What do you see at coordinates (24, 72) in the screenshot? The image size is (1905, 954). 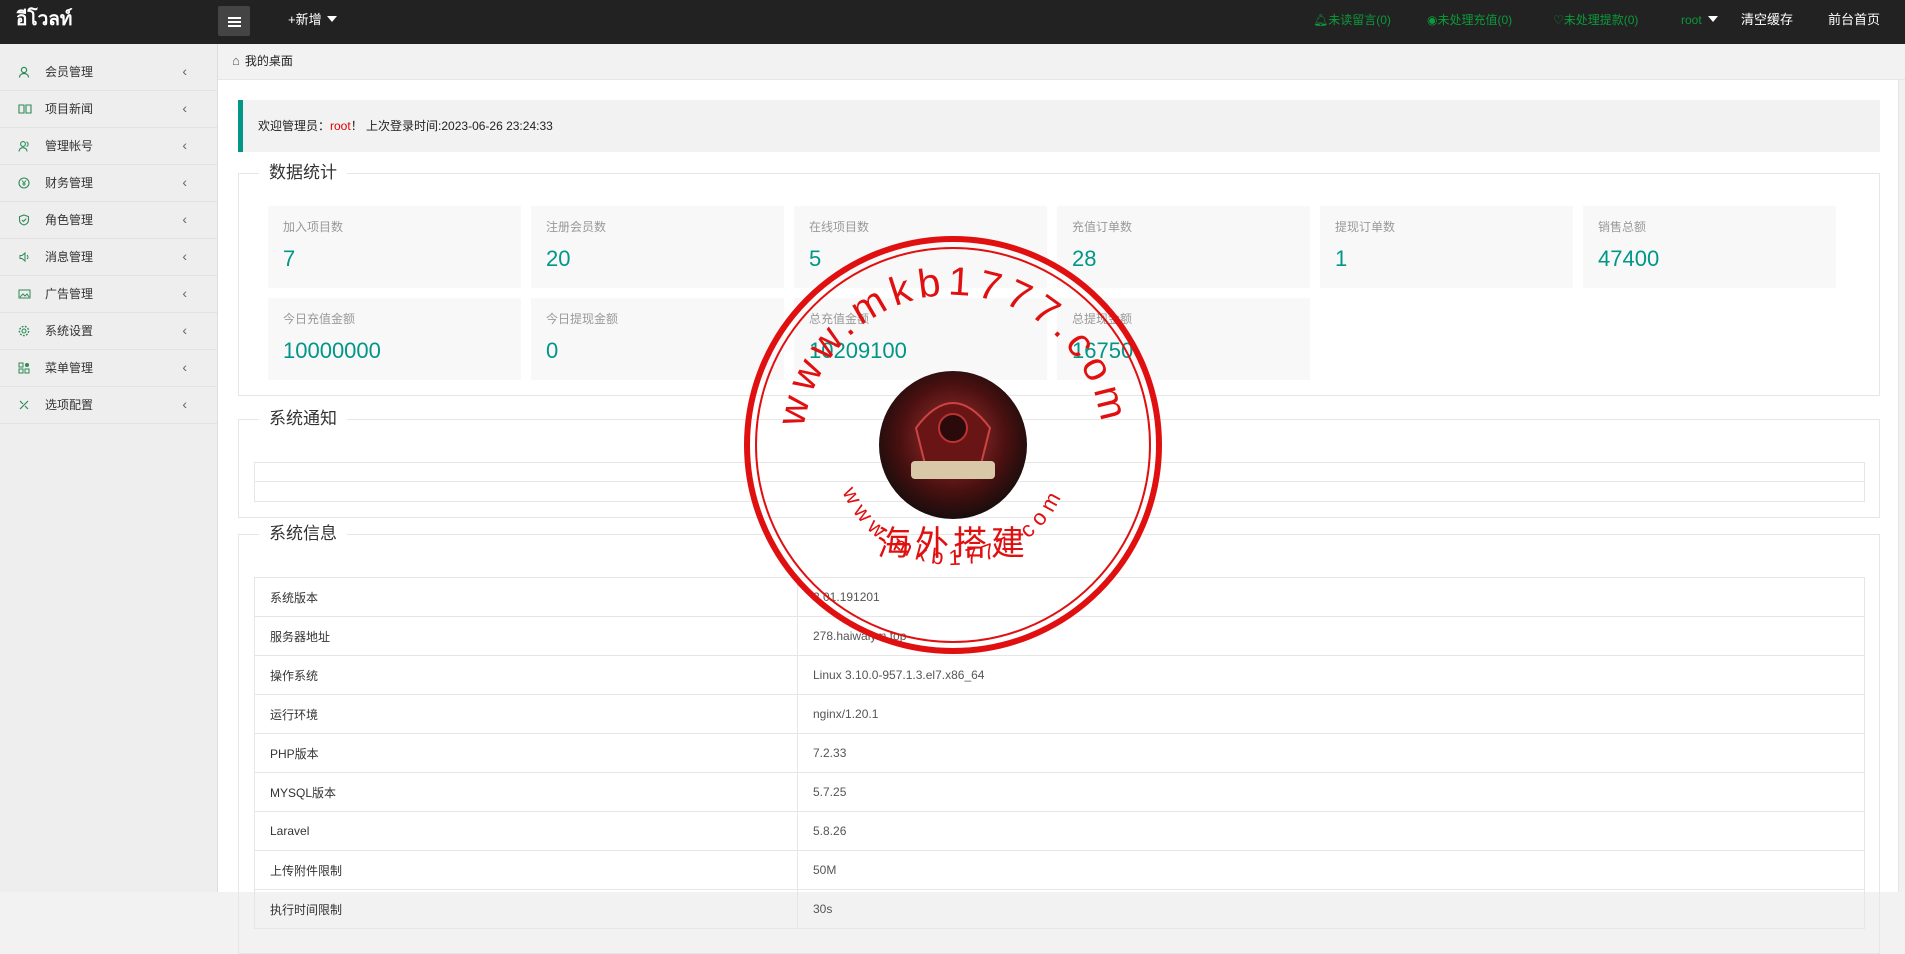 I see `user-icon` at bounding box center [24, 72].